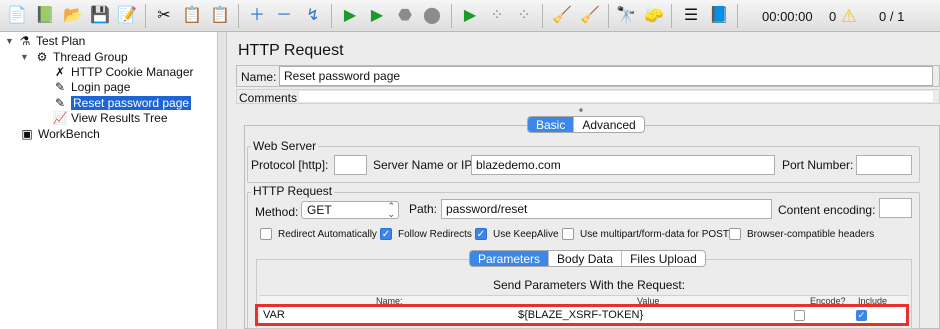  What do you see at coordinates (25, 41) in the screenshot?
I see `test-plan-icon: ⚗` at bounding box center [25, 41].